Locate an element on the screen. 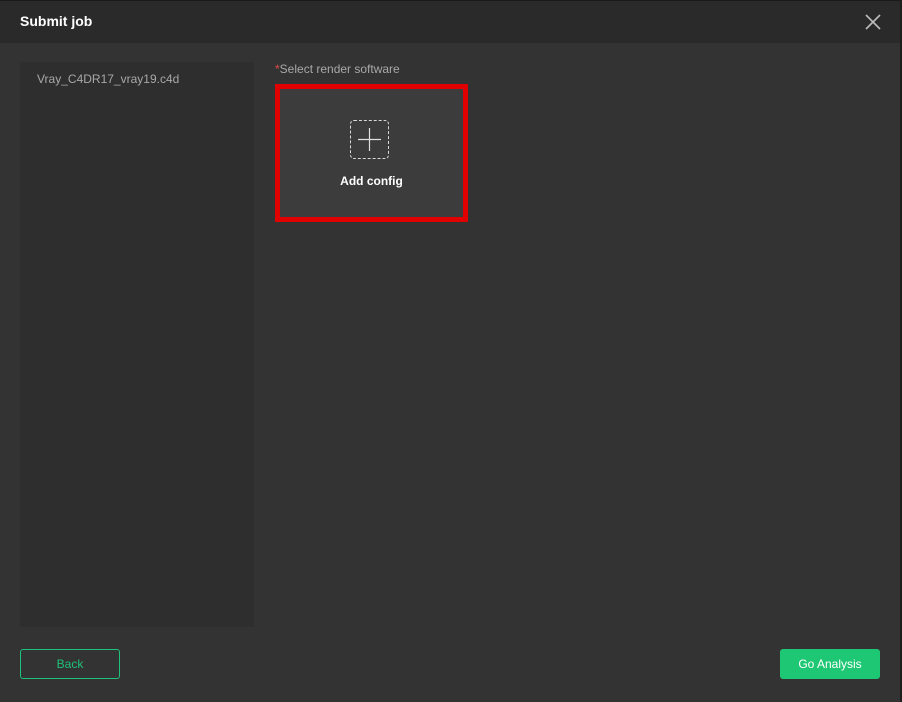  select-render-software-text: Select render software is located at coordinates (339, 69).